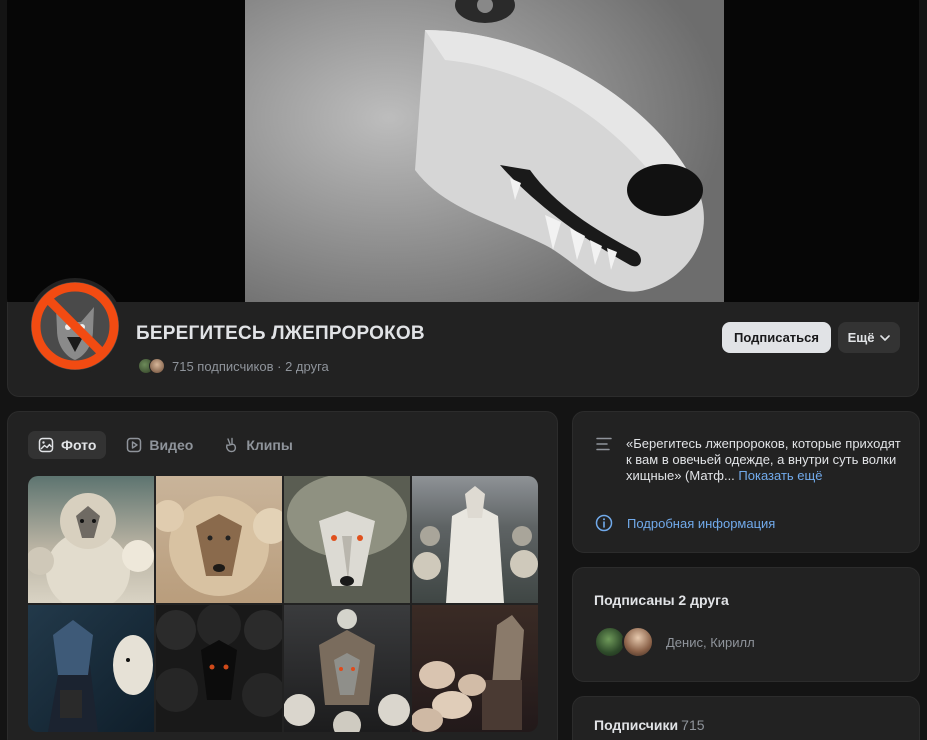 The height and width of the screenshot is (740, 927). Describe the element at coordinates (701, 523) in the screenshot. I see `details-link-label: Подробная информация` at that location.